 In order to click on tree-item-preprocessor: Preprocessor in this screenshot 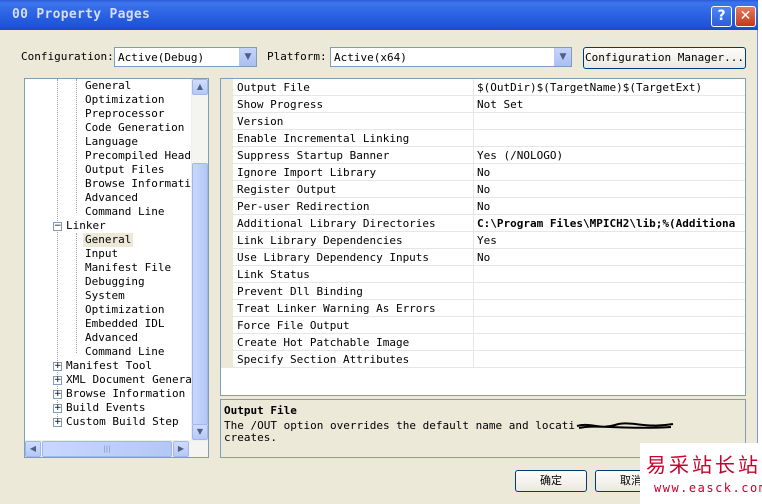, I will do `click(124, 114)`.